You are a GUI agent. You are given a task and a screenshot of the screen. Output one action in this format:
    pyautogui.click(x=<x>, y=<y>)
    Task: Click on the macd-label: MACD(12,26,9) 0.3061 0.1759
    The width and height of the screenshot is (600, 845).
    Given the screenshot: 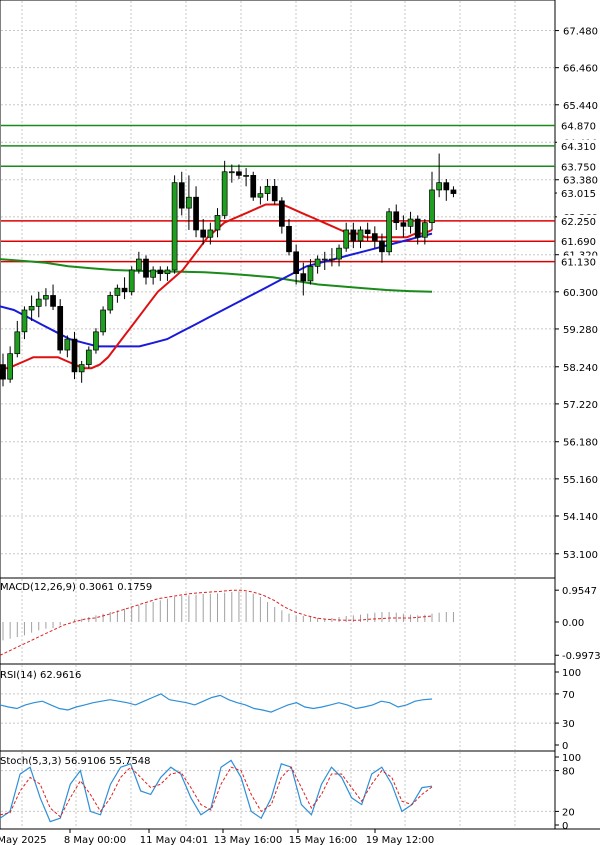 What is the action you would take?
    pyautogui.click(x=76, y=587)
    